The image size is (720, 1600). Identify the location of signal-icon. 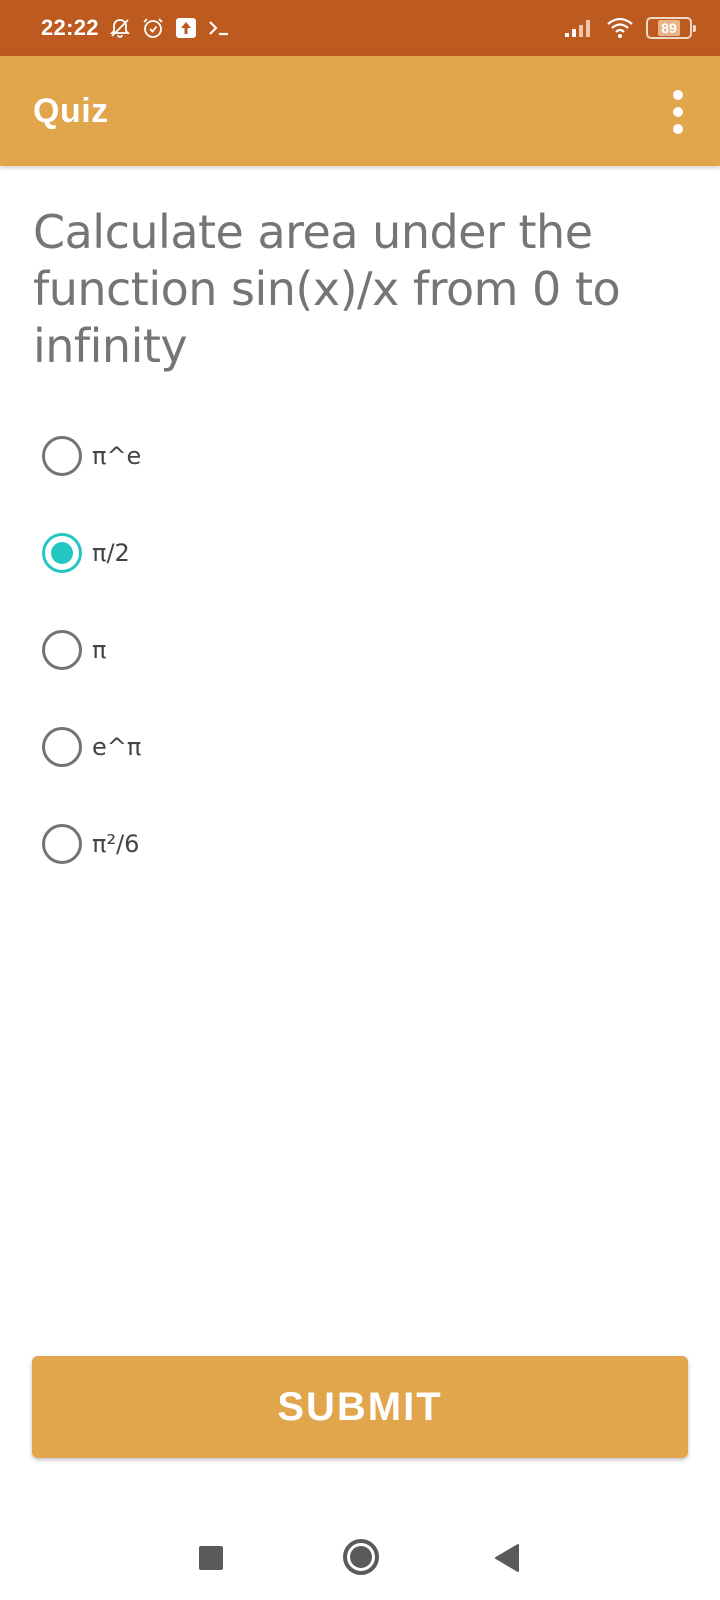
(579, 28).